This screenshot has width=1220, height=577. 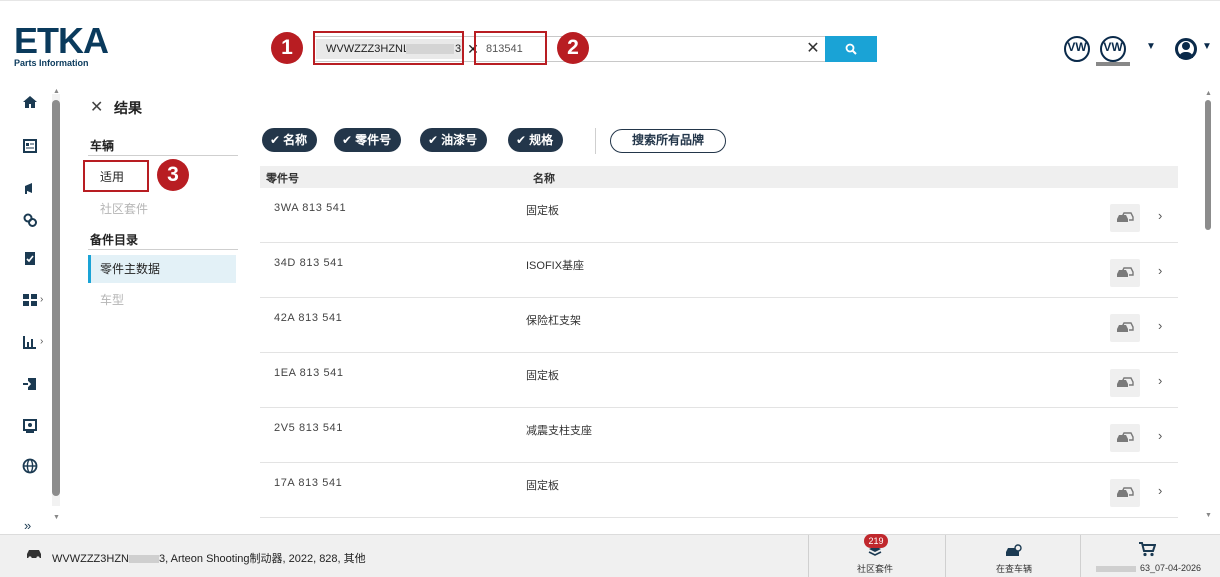 I want to click on import-icon, so click(x=30, y=384).